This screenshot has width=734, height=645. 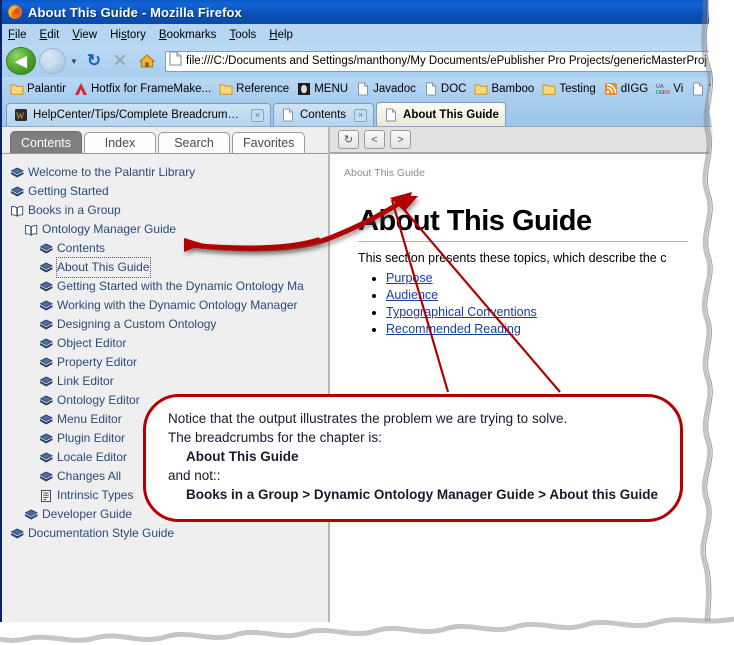 What do you see at coordinates (168, 533) in the screenshot?
I see `toc-tree-item: Documentation Style Guide` at bounding box center [168, 533].